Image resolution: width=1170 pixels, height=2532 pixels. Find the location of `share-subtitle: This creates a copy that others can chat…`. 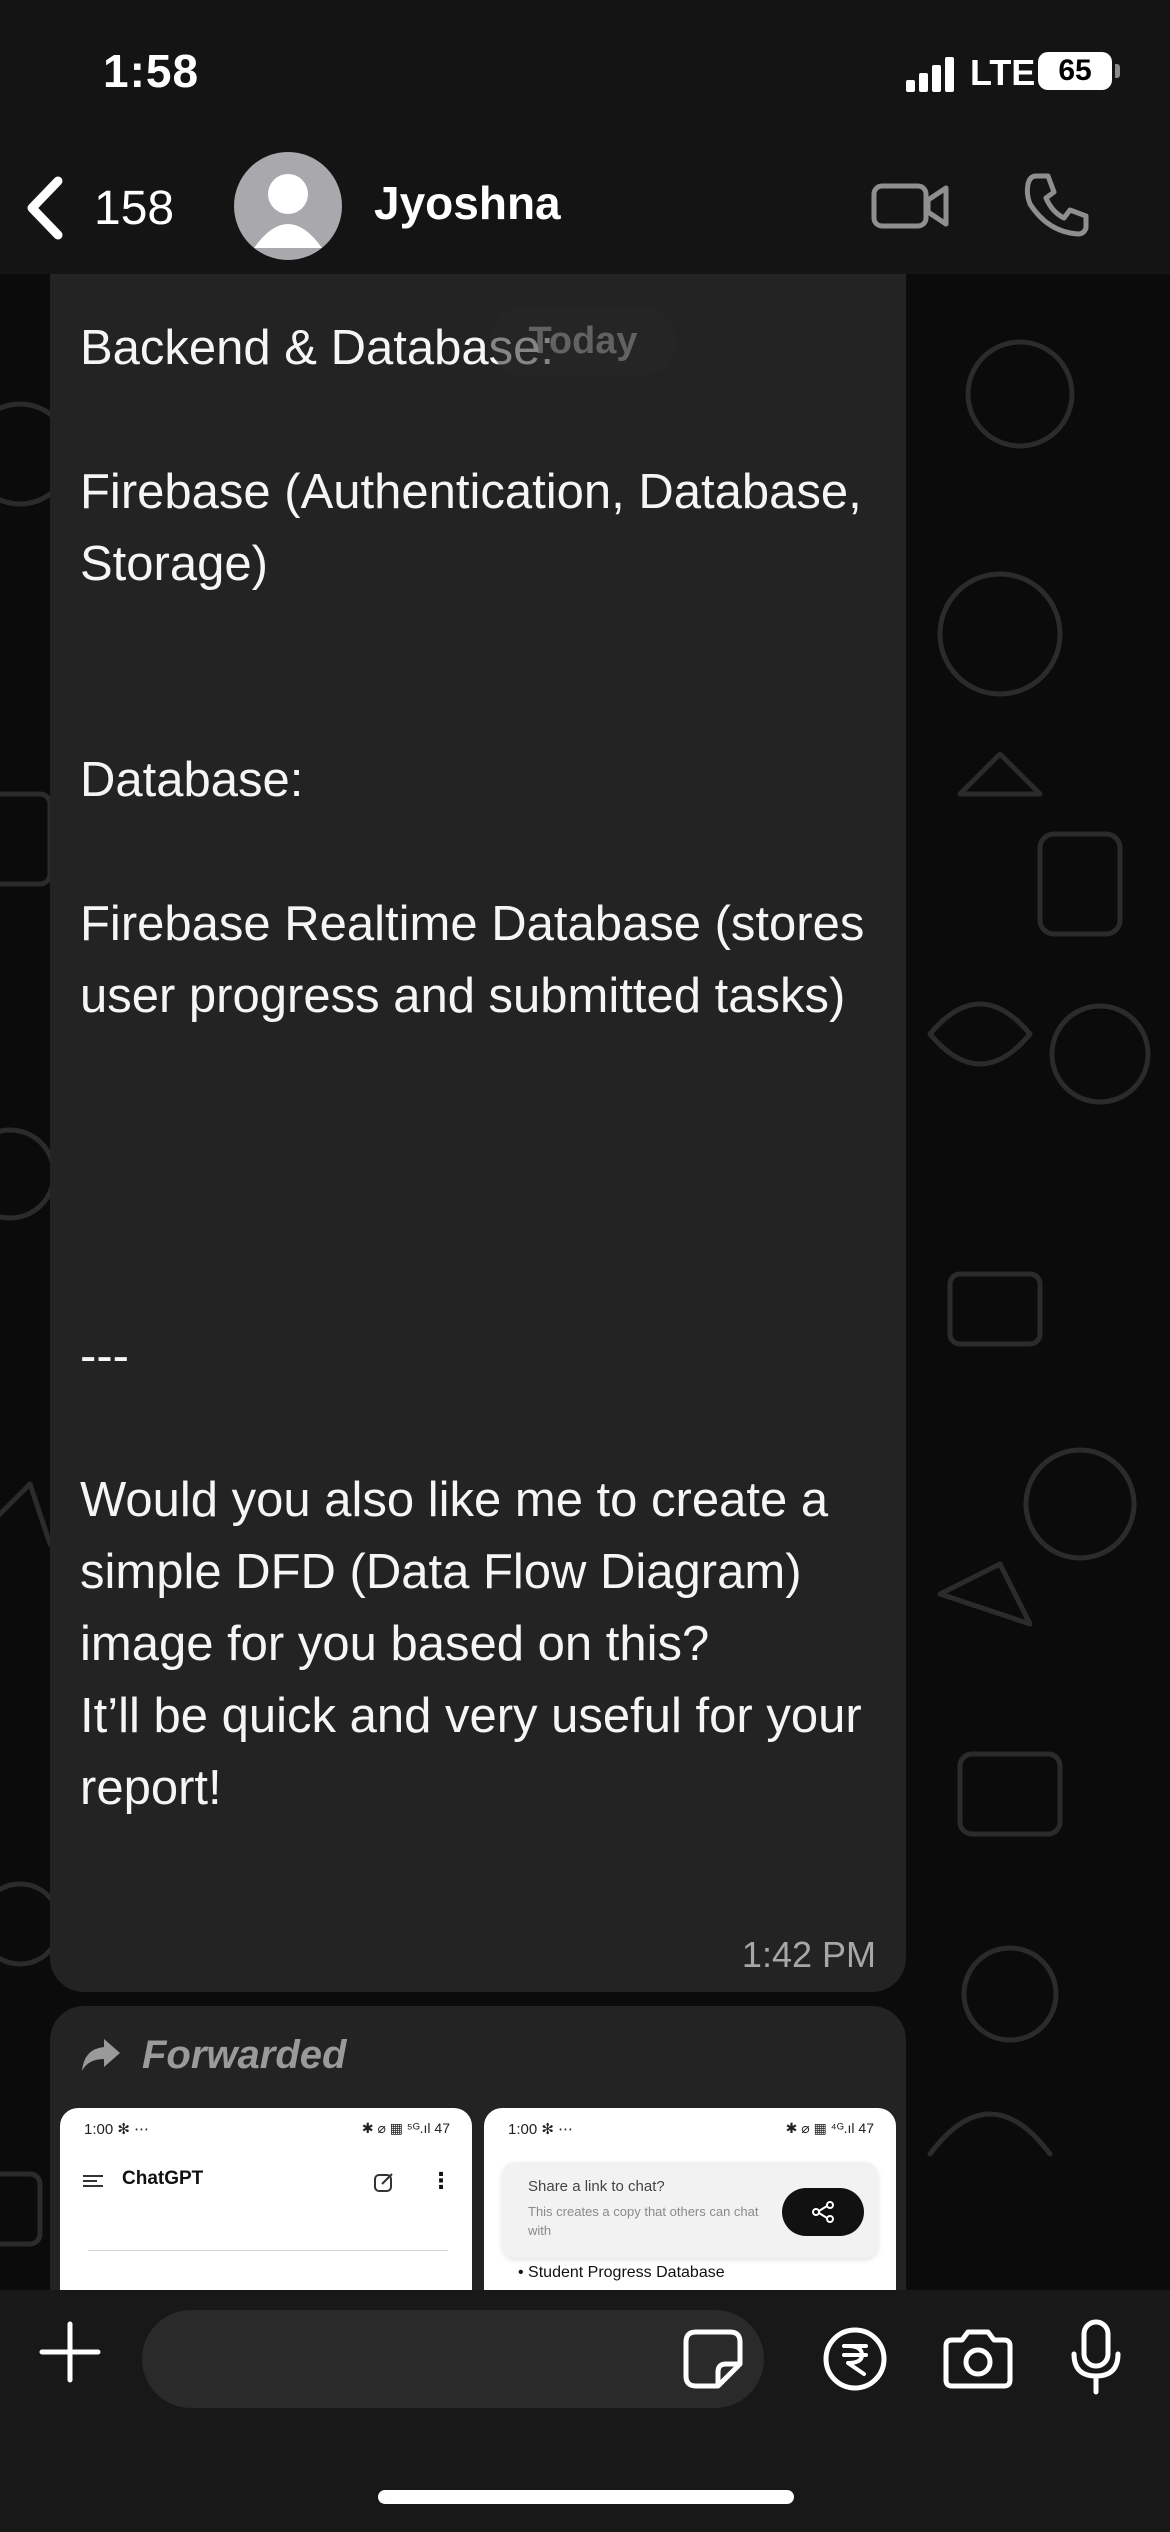

share-subtitle: This creates a copy that others can chat… is located at coordinates (643, 2221).